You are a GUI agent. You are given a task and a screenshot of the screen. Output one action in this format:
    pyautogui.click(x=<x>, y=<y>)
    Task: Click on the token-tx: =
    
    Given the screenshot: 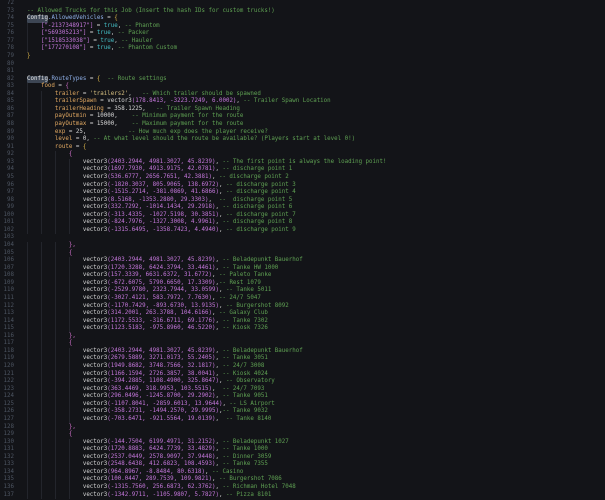 What is the action you would take?
    pyautogui.click(x=109, y=108)
    